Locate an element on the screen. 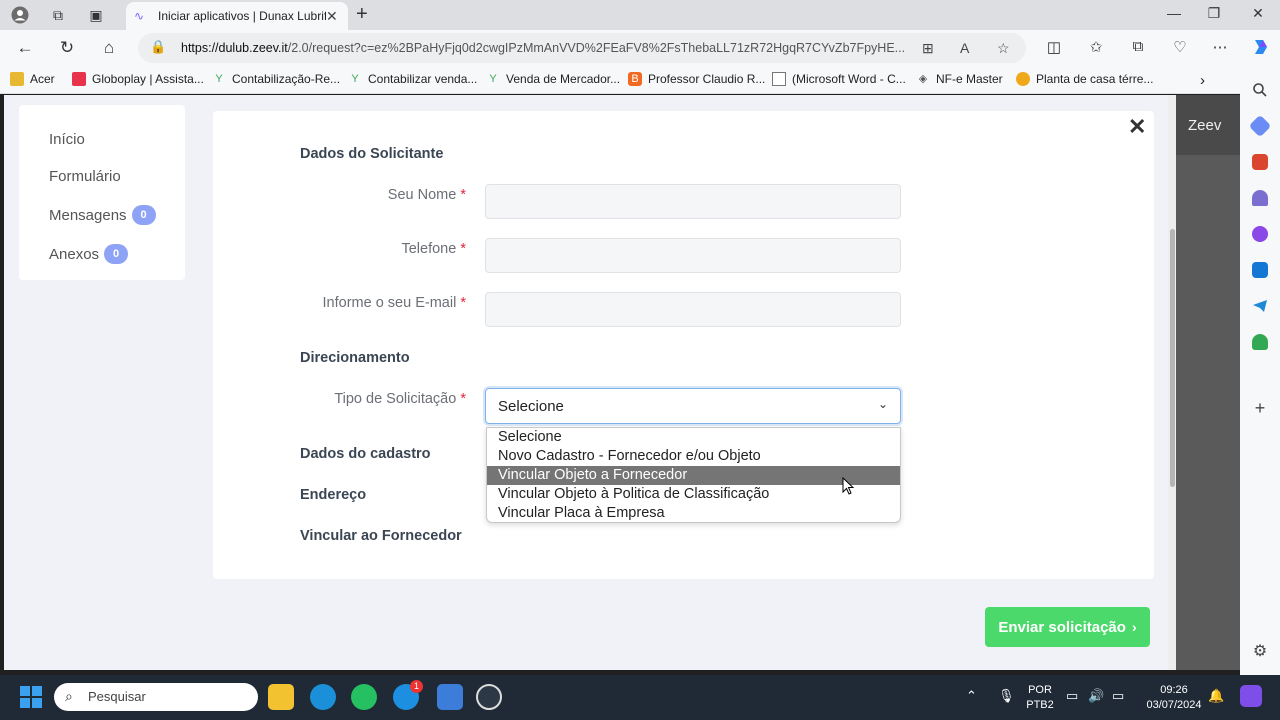 The image size is (1280, 720). zeev-favicon-icon: ∿ is located at coordinates (139, 16).